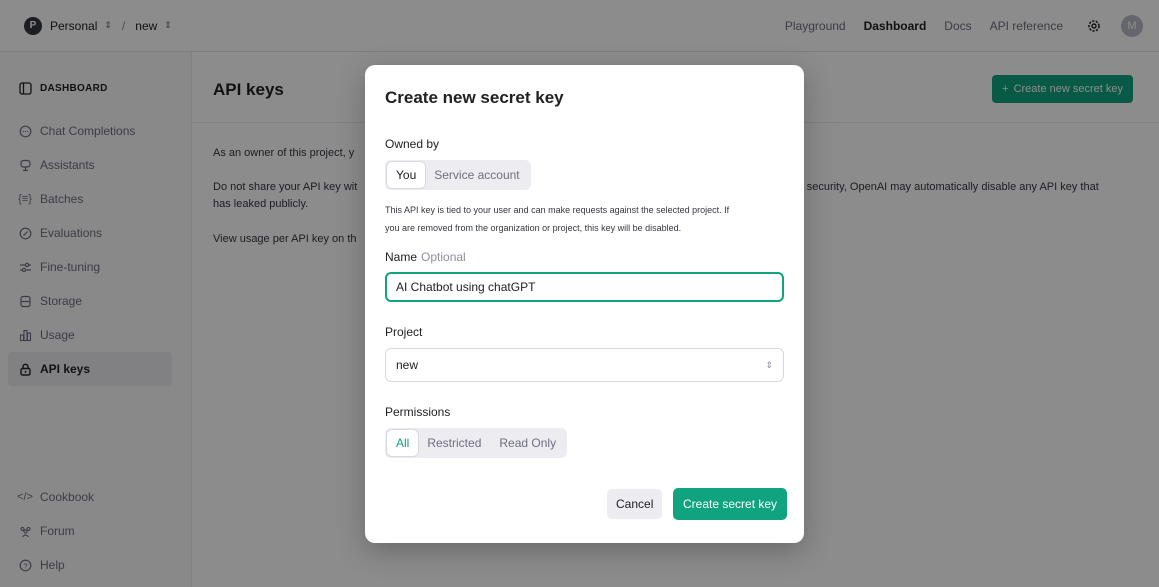 This screenshot has height=587, width=1159. What do you see at coordinates (476, 175) in the screenshot?
I see `owned-by-service-account-option: Service account` at bounding box center [476, 175].